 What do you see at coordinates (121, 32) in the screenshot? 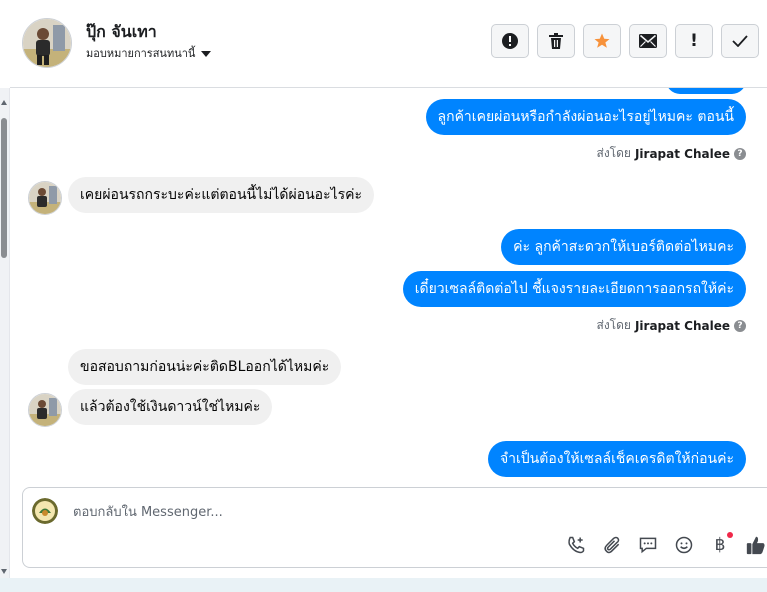
I see `contact-name: ปุ๊ก จันเทา` at bounding box center [121, 32].